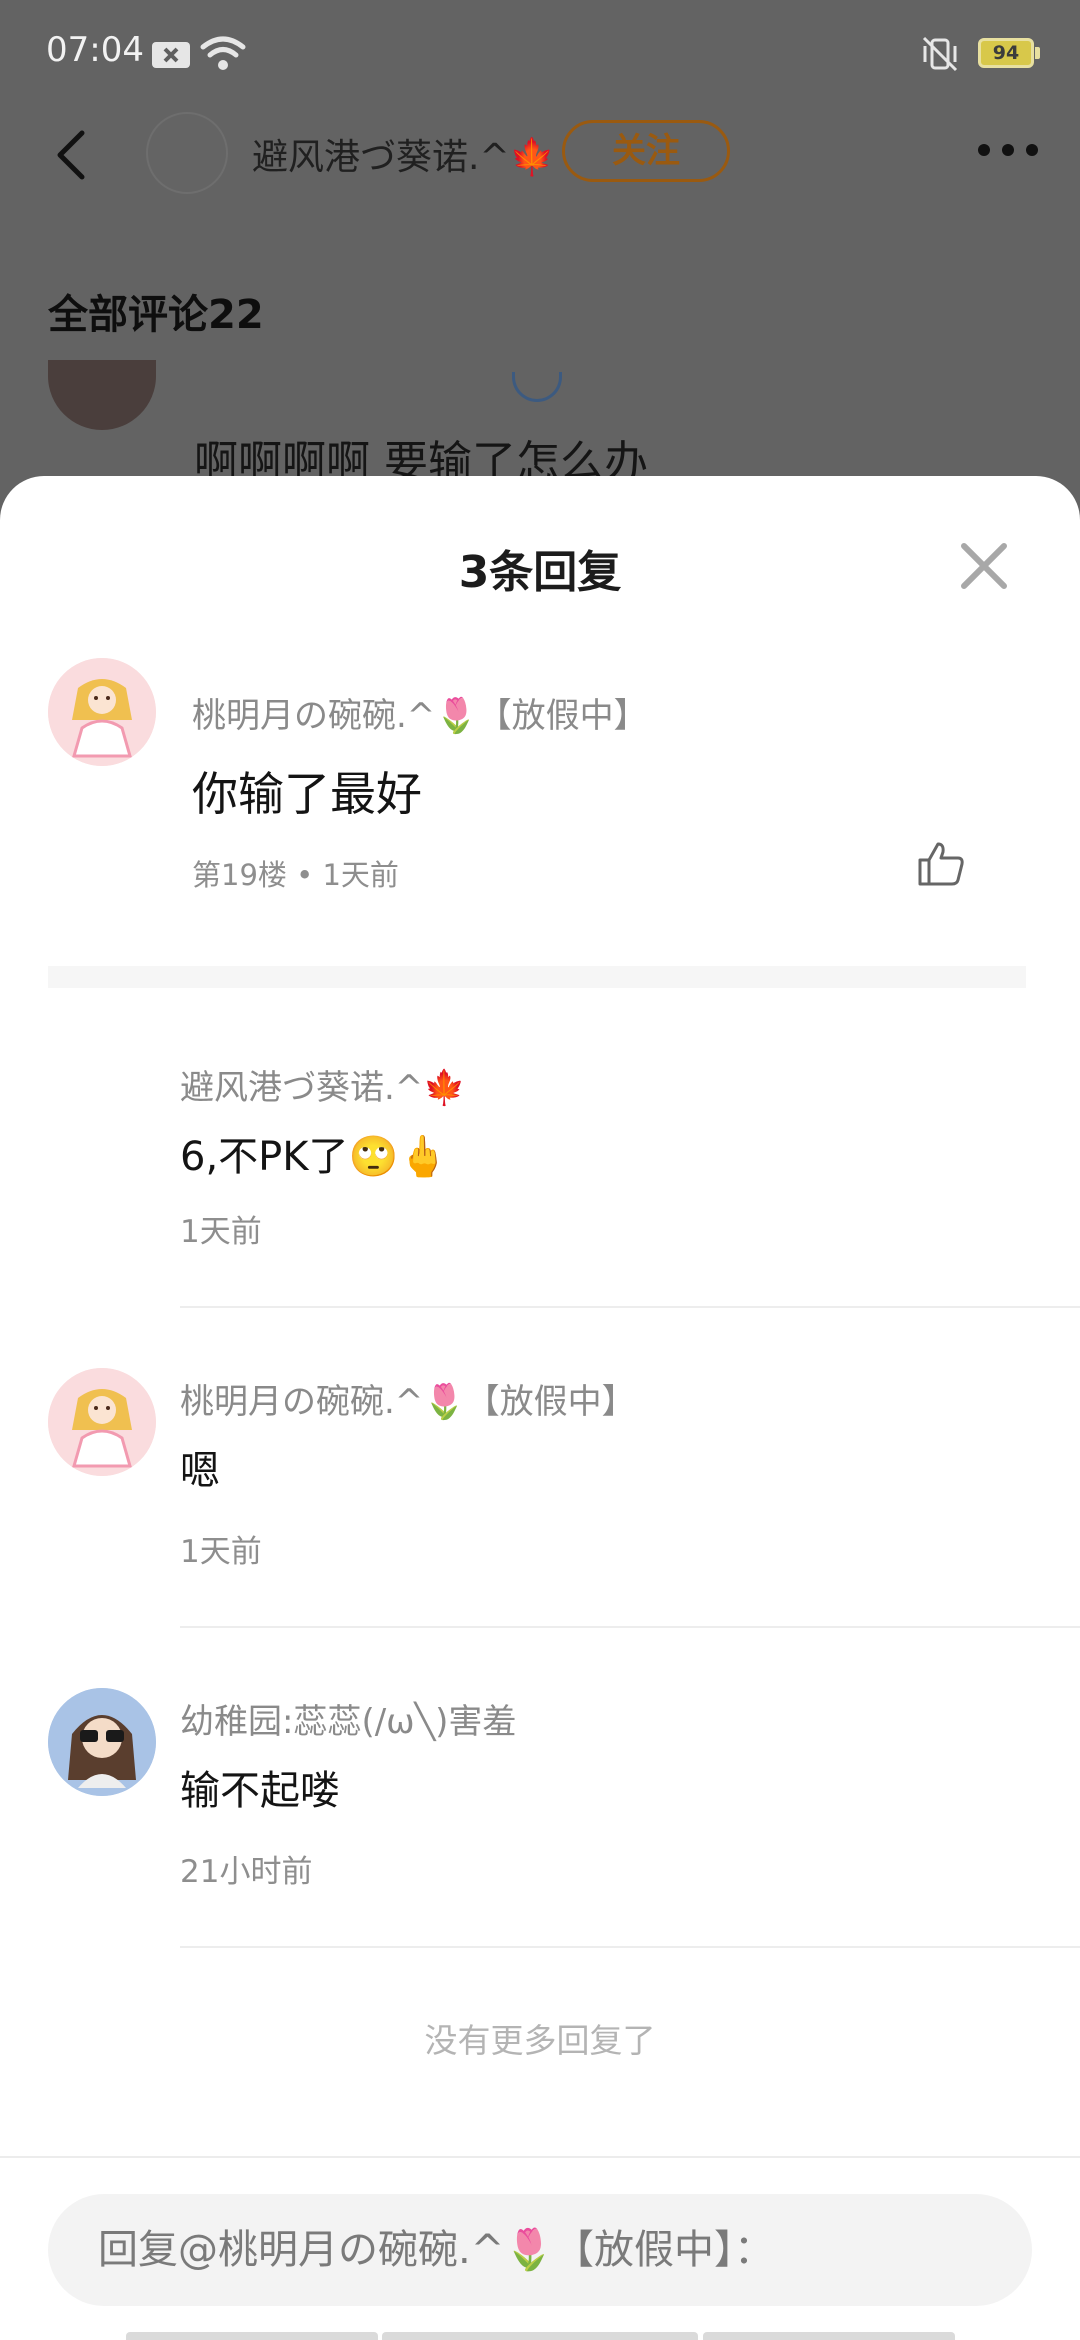 Image resolution: width=1080 pixels, height=2340 pixels. Describe the element at coordinates (1006, 53) in the screenshot. I see `battery-icon: 94` at that location.